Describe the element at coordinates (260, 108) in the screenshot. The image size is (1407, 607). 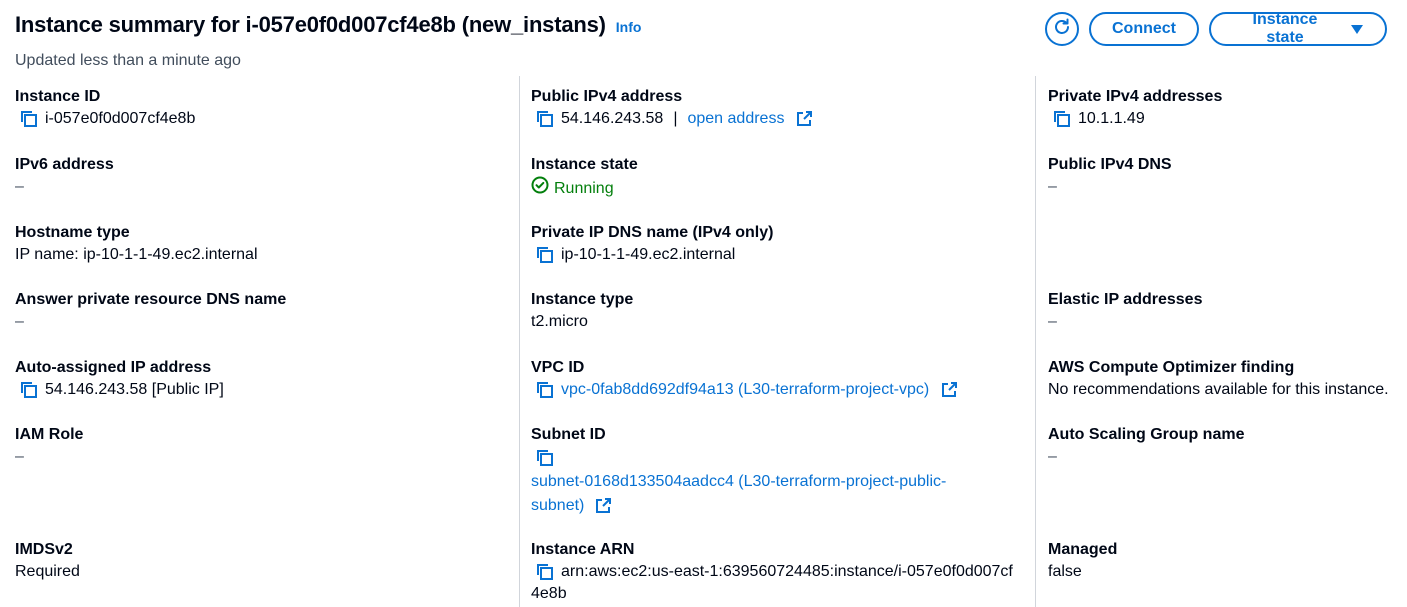
I see `field-instance-id: Instance ID i-057e0f0d007cf4e8b` at that location.